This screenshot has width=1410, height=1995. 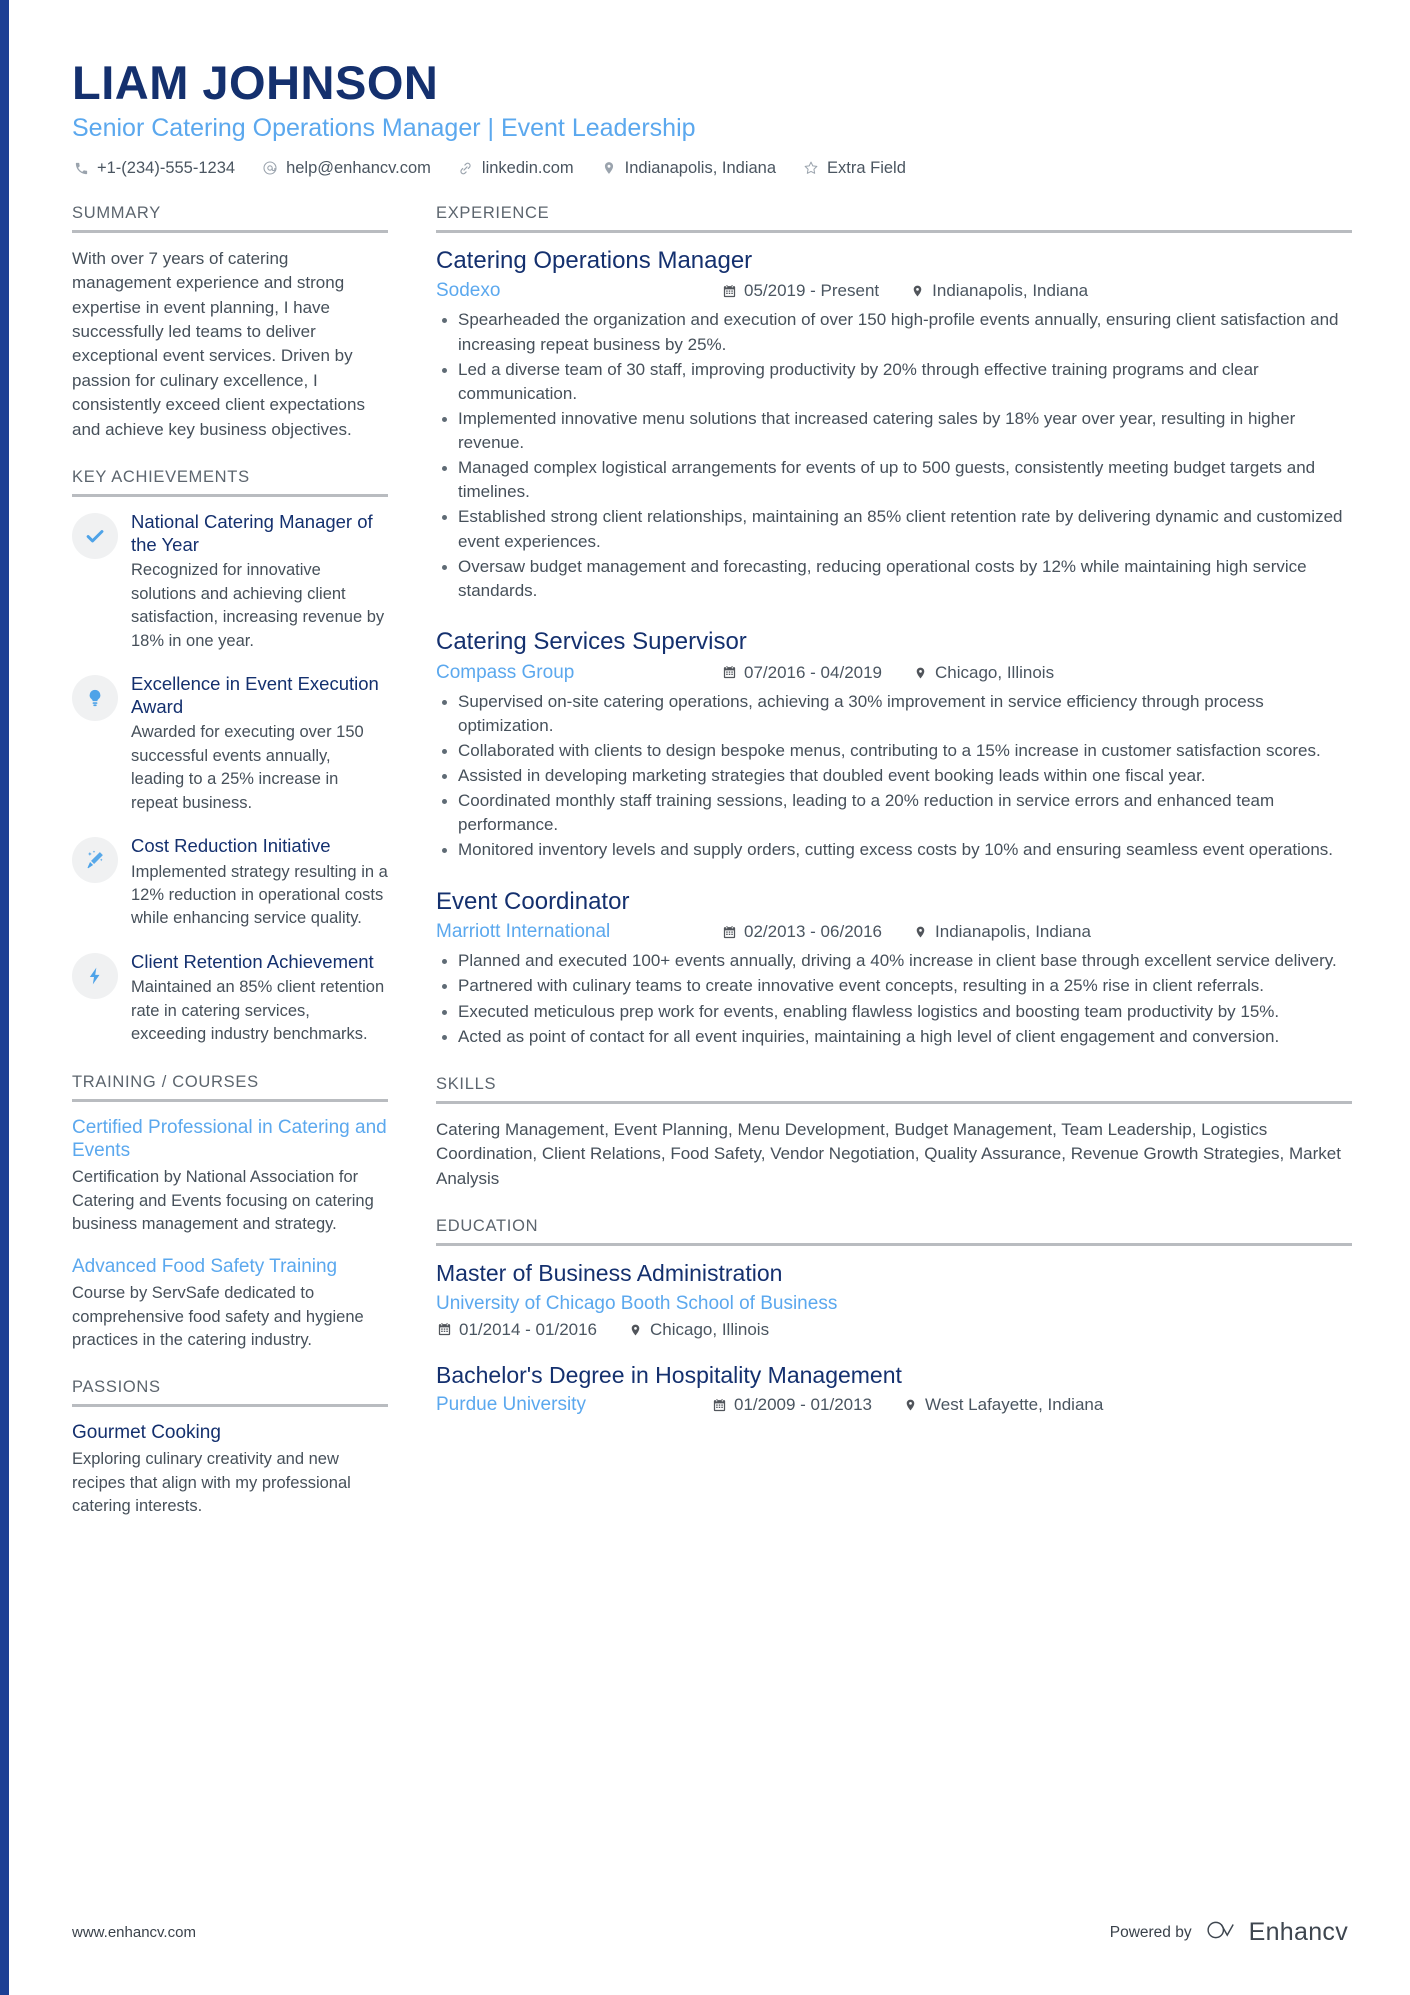 I want to click on section-heading-key-achievements: KEY ACHIEVEMENTS, so click(x=161, y=477).